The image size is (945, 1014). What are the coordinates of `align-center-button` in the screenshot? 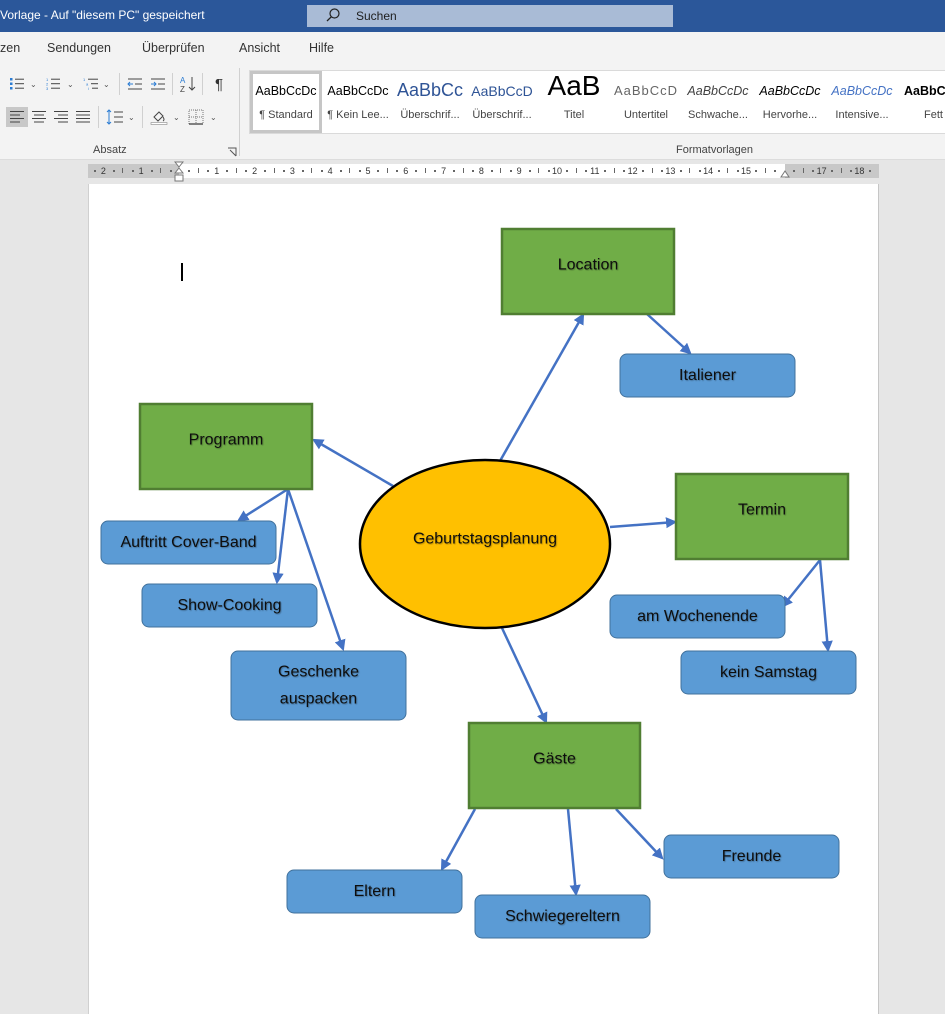 It's located at (39, 117).